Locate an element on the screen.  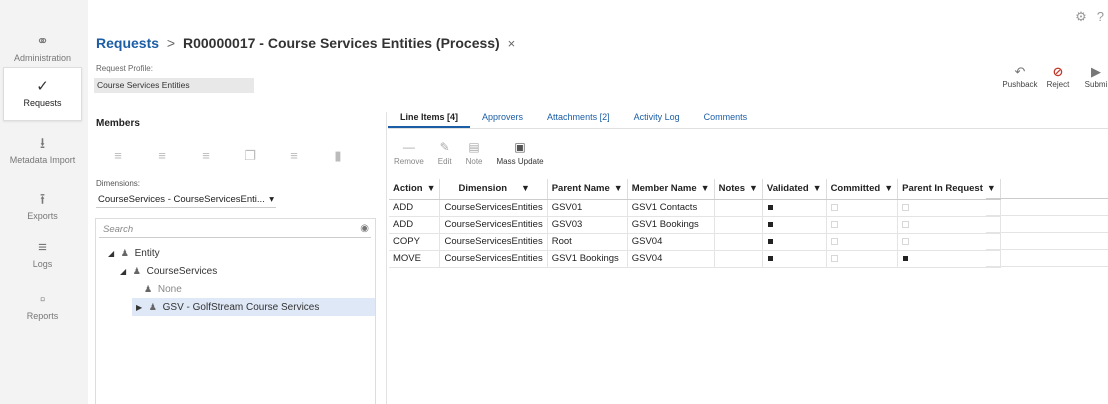
tab-attachments: Attachments [2] is located at coordinates (578, 118).